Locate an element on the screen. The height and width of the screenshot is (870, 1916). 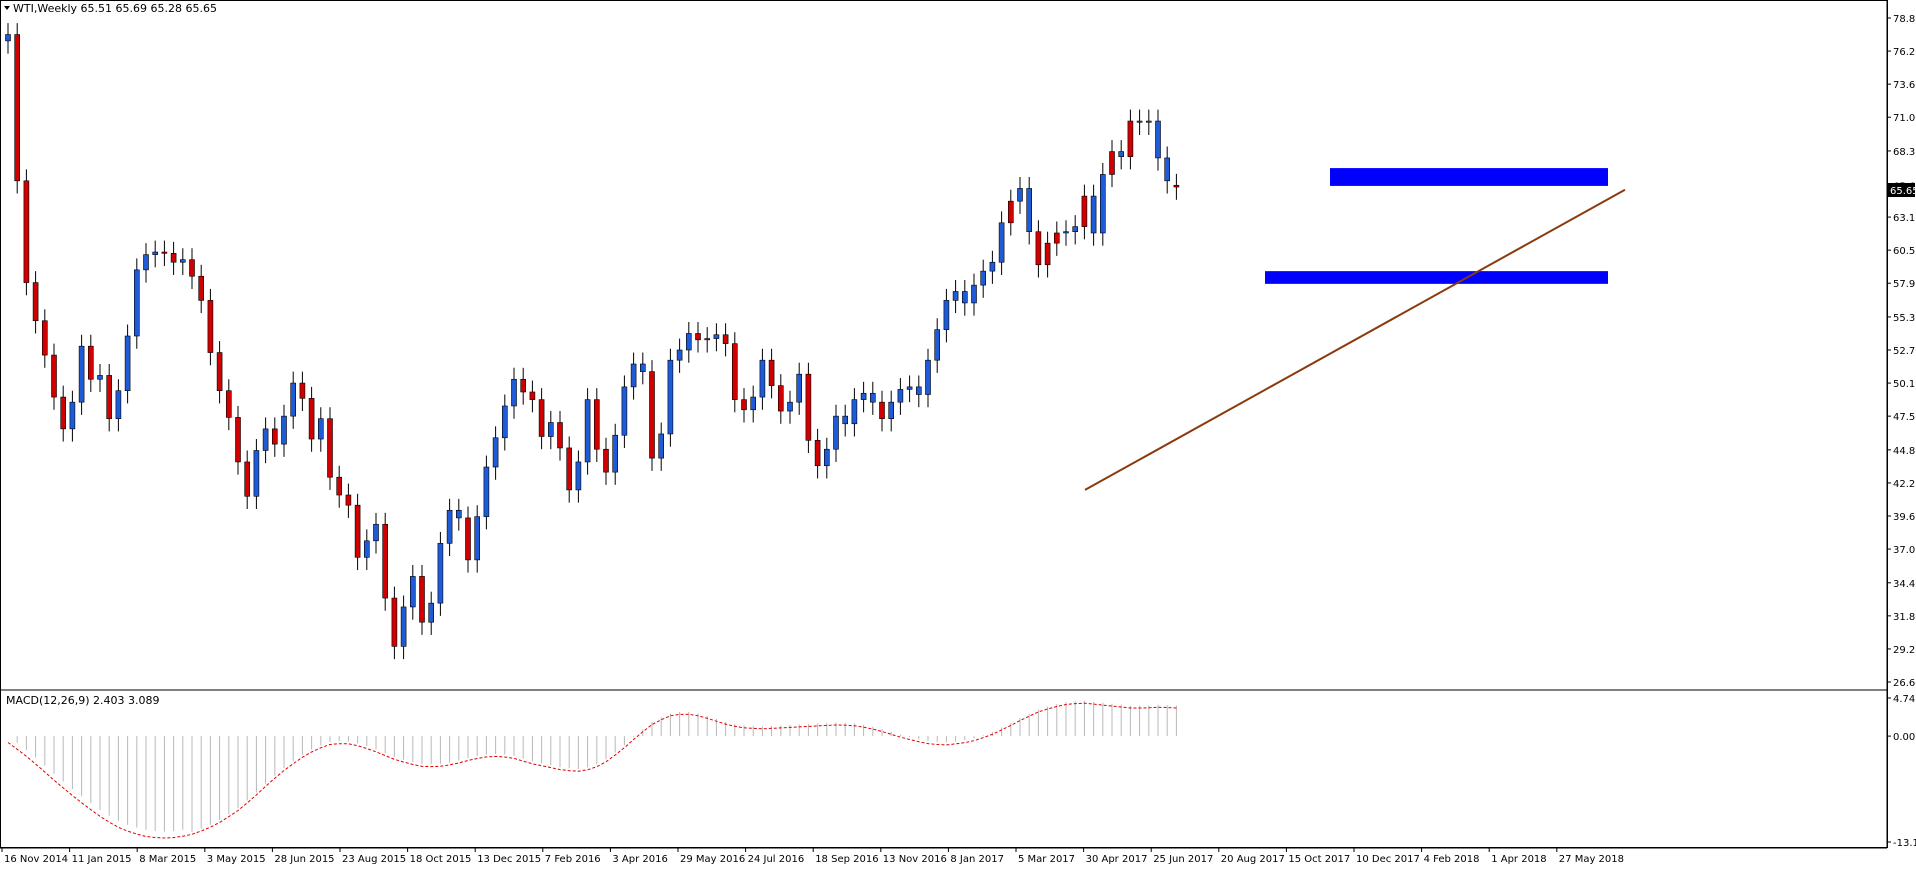
x-tick-label: 27 May 2018 is located at coordinates (1591, 859).